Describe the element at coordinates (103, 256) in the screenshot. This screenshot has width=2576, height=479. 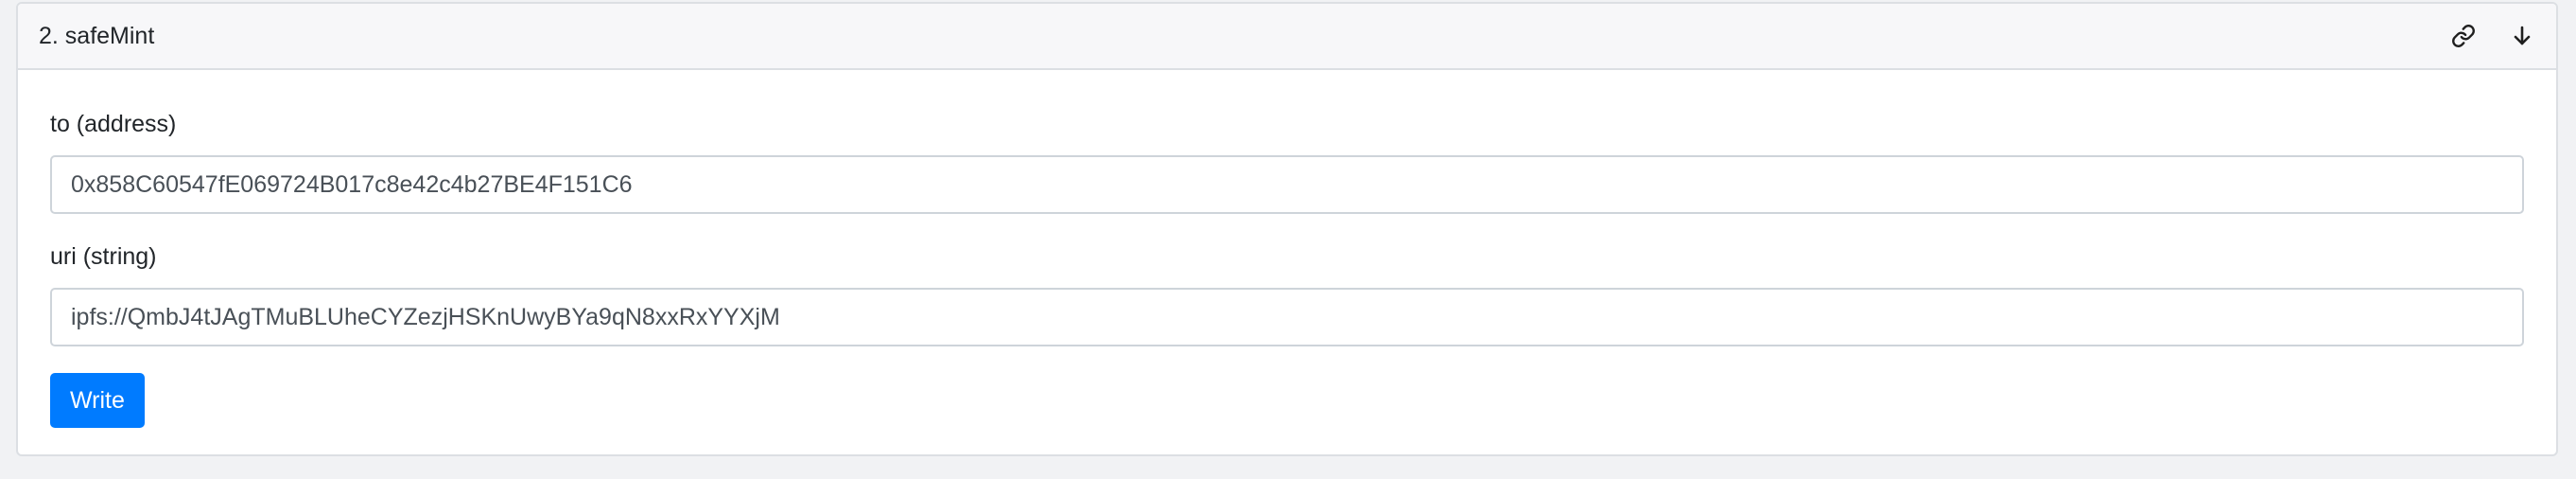
I see `uri-label: uri (string)` at that location.